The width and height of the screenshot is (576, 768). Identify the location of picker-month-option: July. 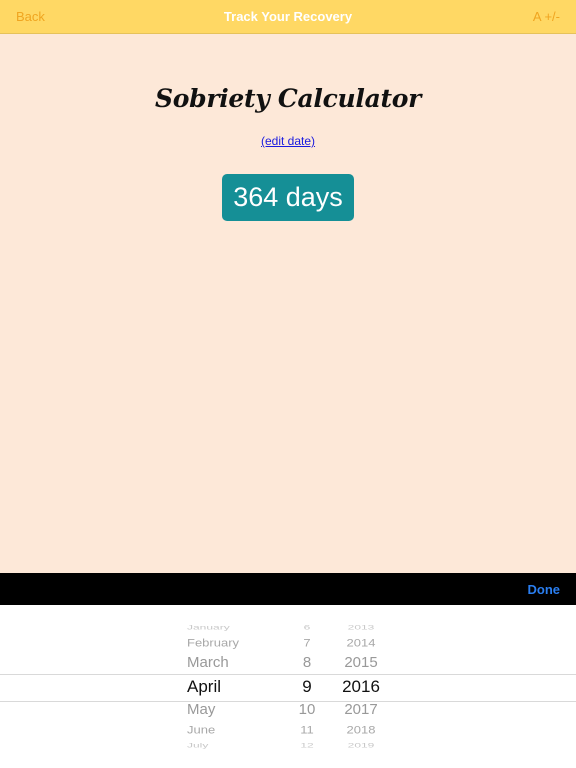
(219, 745).